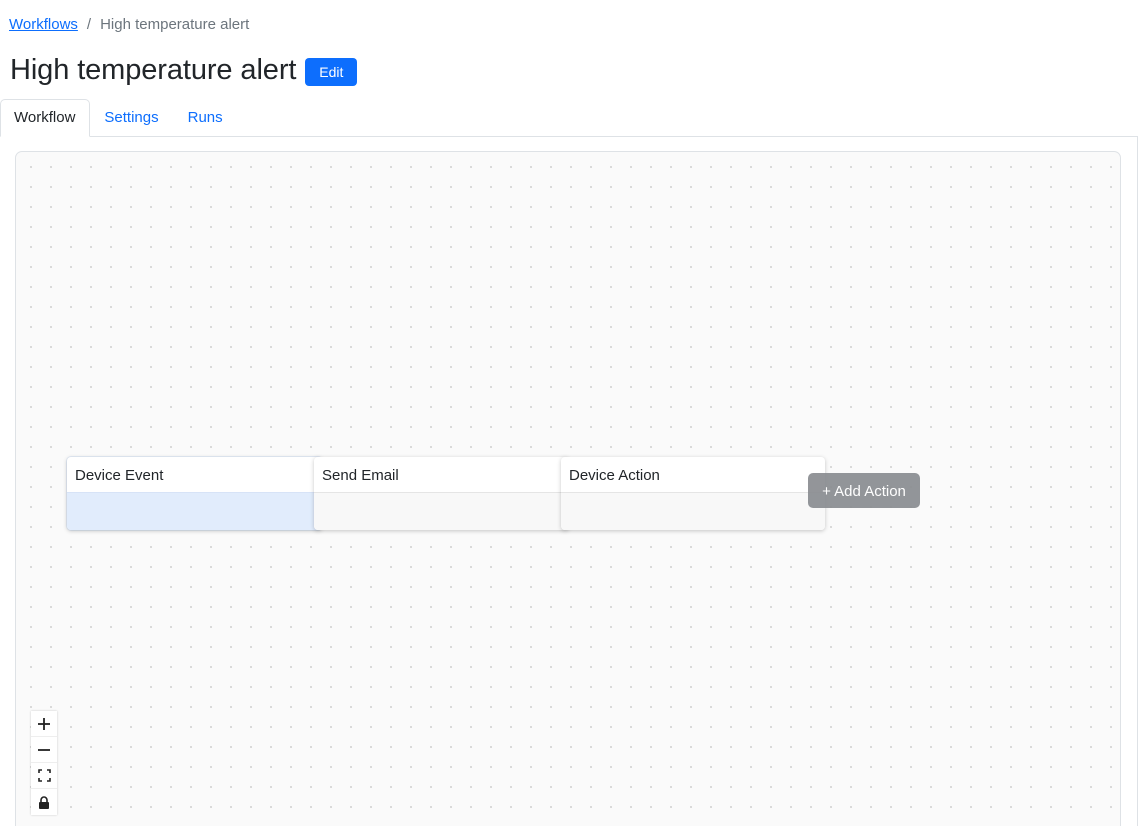 The width and height of the screenshot is (1148, 826). I want to click on title-row: High temperature alert Edit, so click(184, 70).